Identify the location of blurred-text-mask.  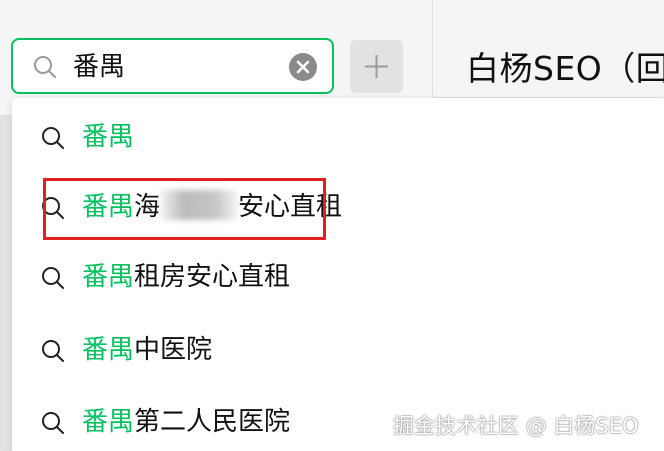
(199, 204).